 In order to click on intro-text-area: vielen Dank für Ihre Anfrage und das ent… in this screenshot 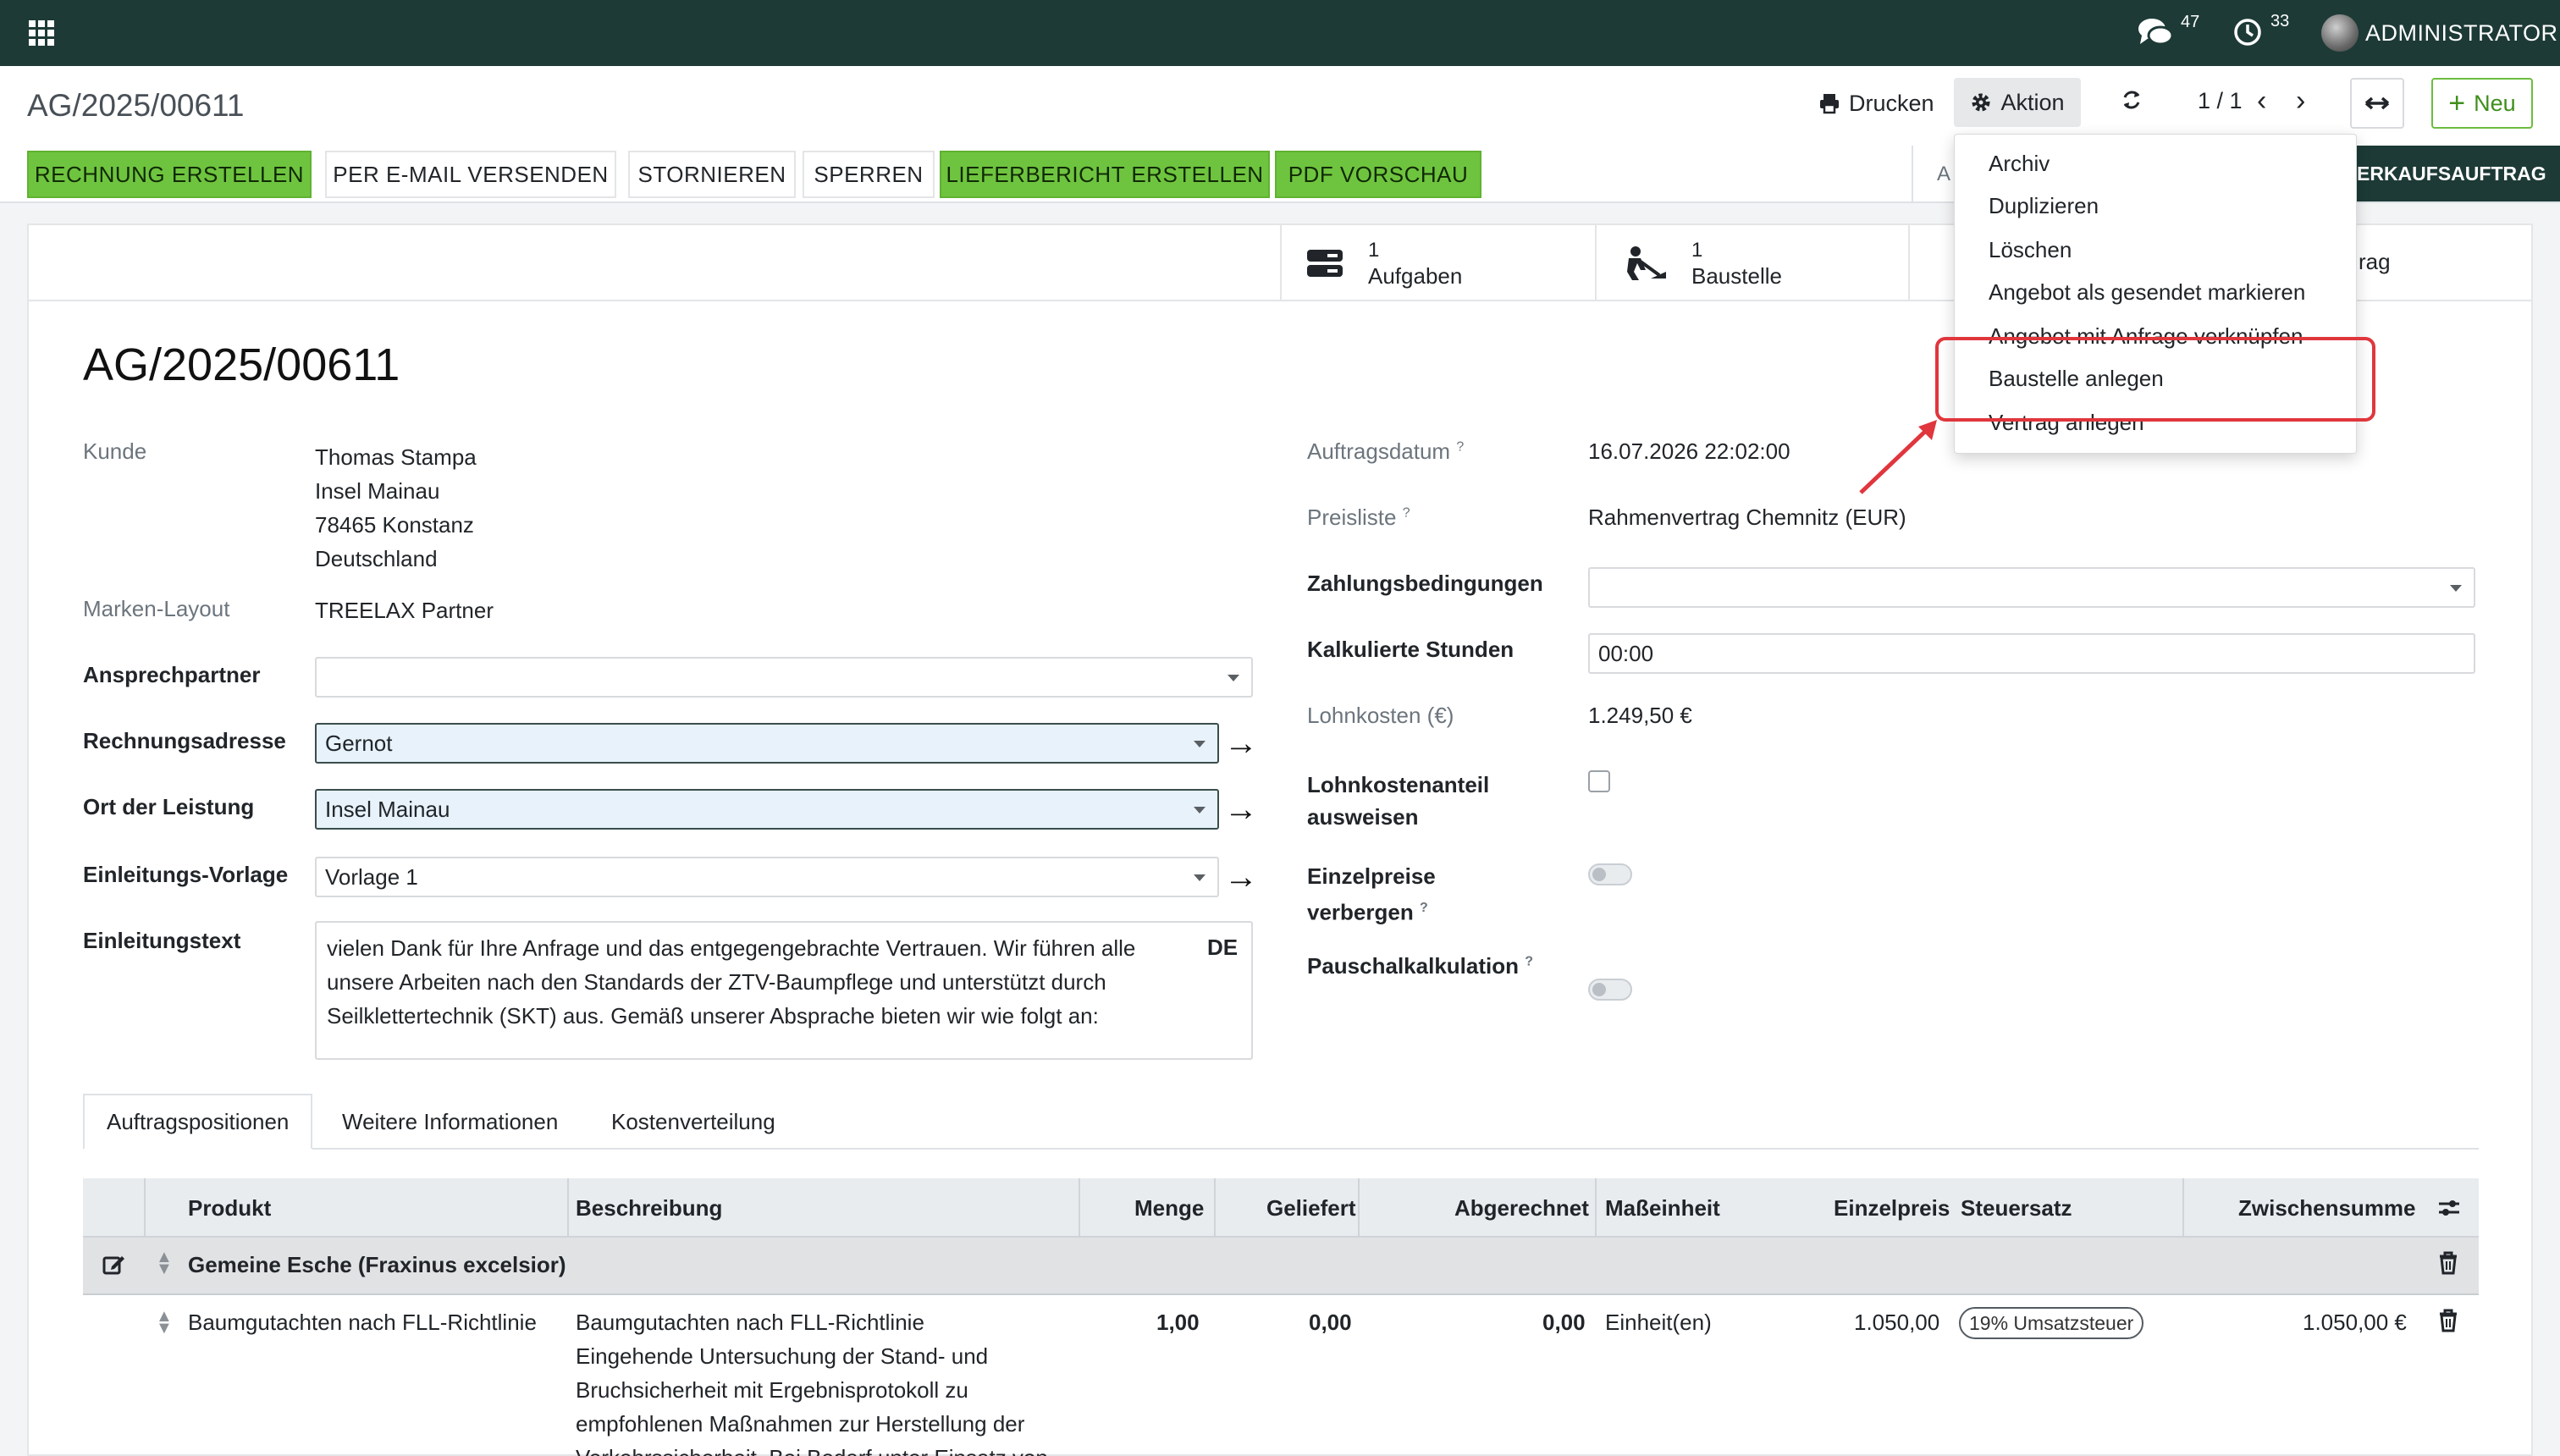, I will do `click(784, 990)`.